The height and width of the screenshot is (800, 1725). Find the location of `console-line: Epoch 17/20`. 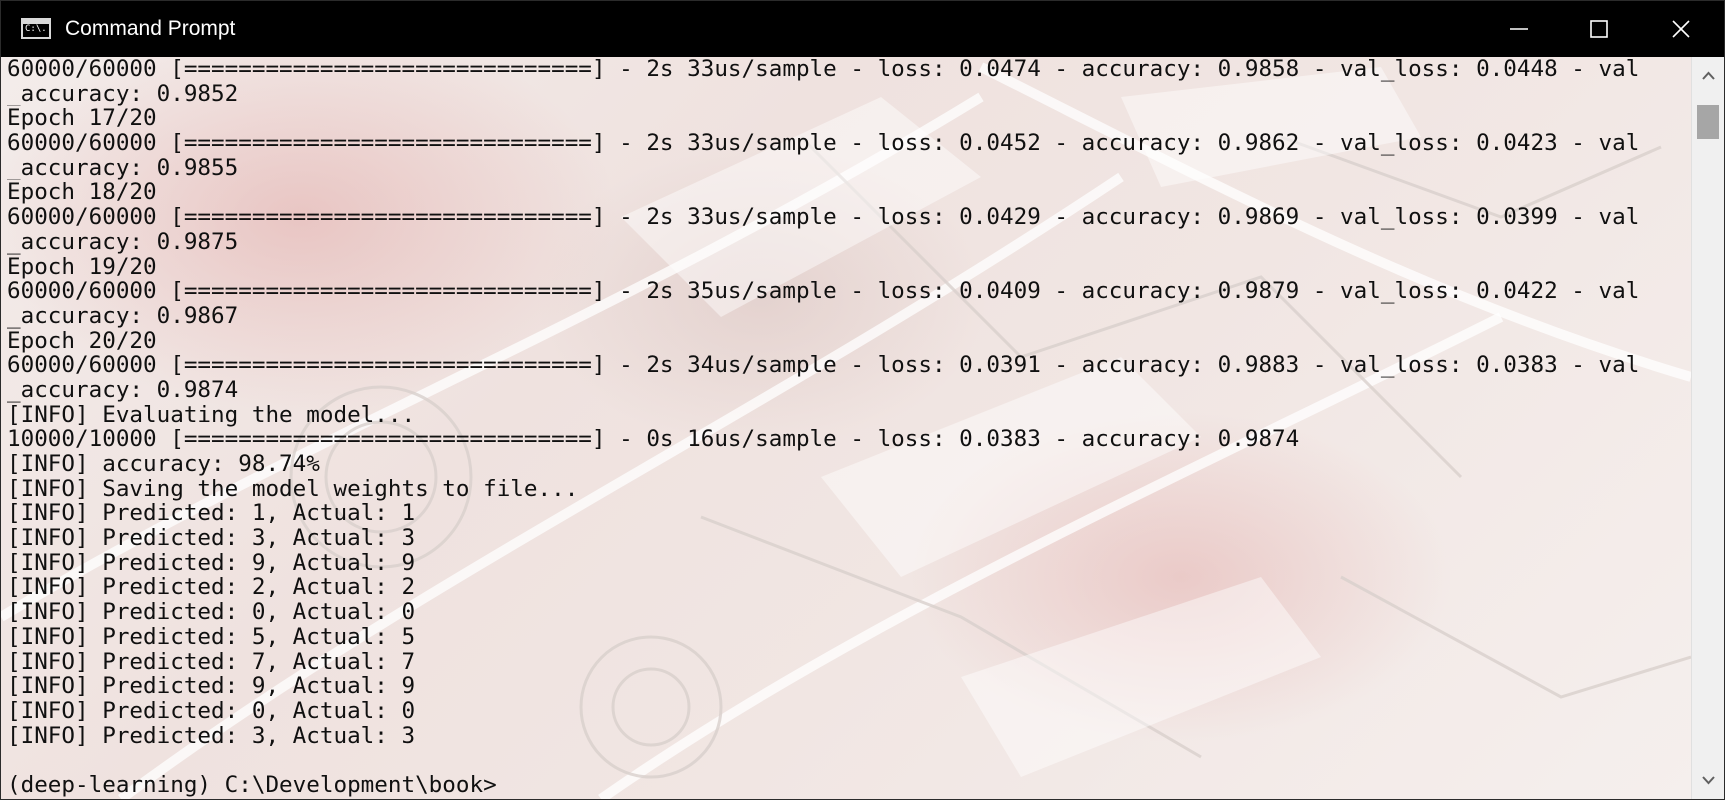

console-line: Epoch 17/20 is located at coordinates (82, 119).